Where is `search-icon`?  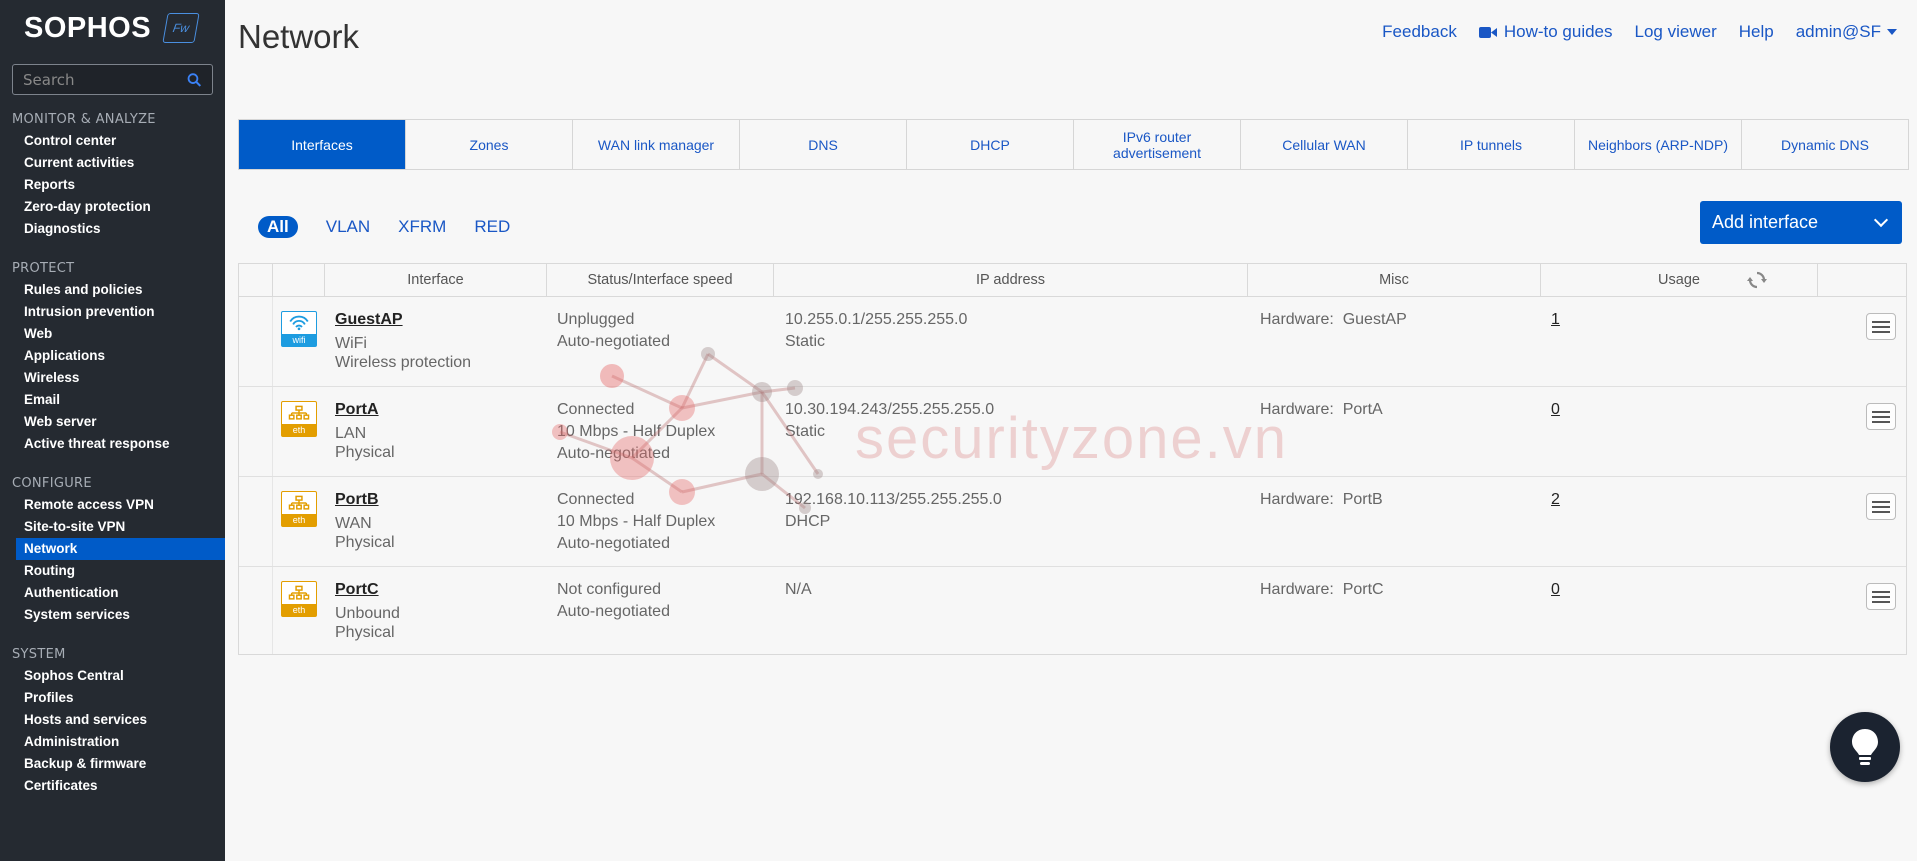 search-icon is located at coordinates (194, 80).